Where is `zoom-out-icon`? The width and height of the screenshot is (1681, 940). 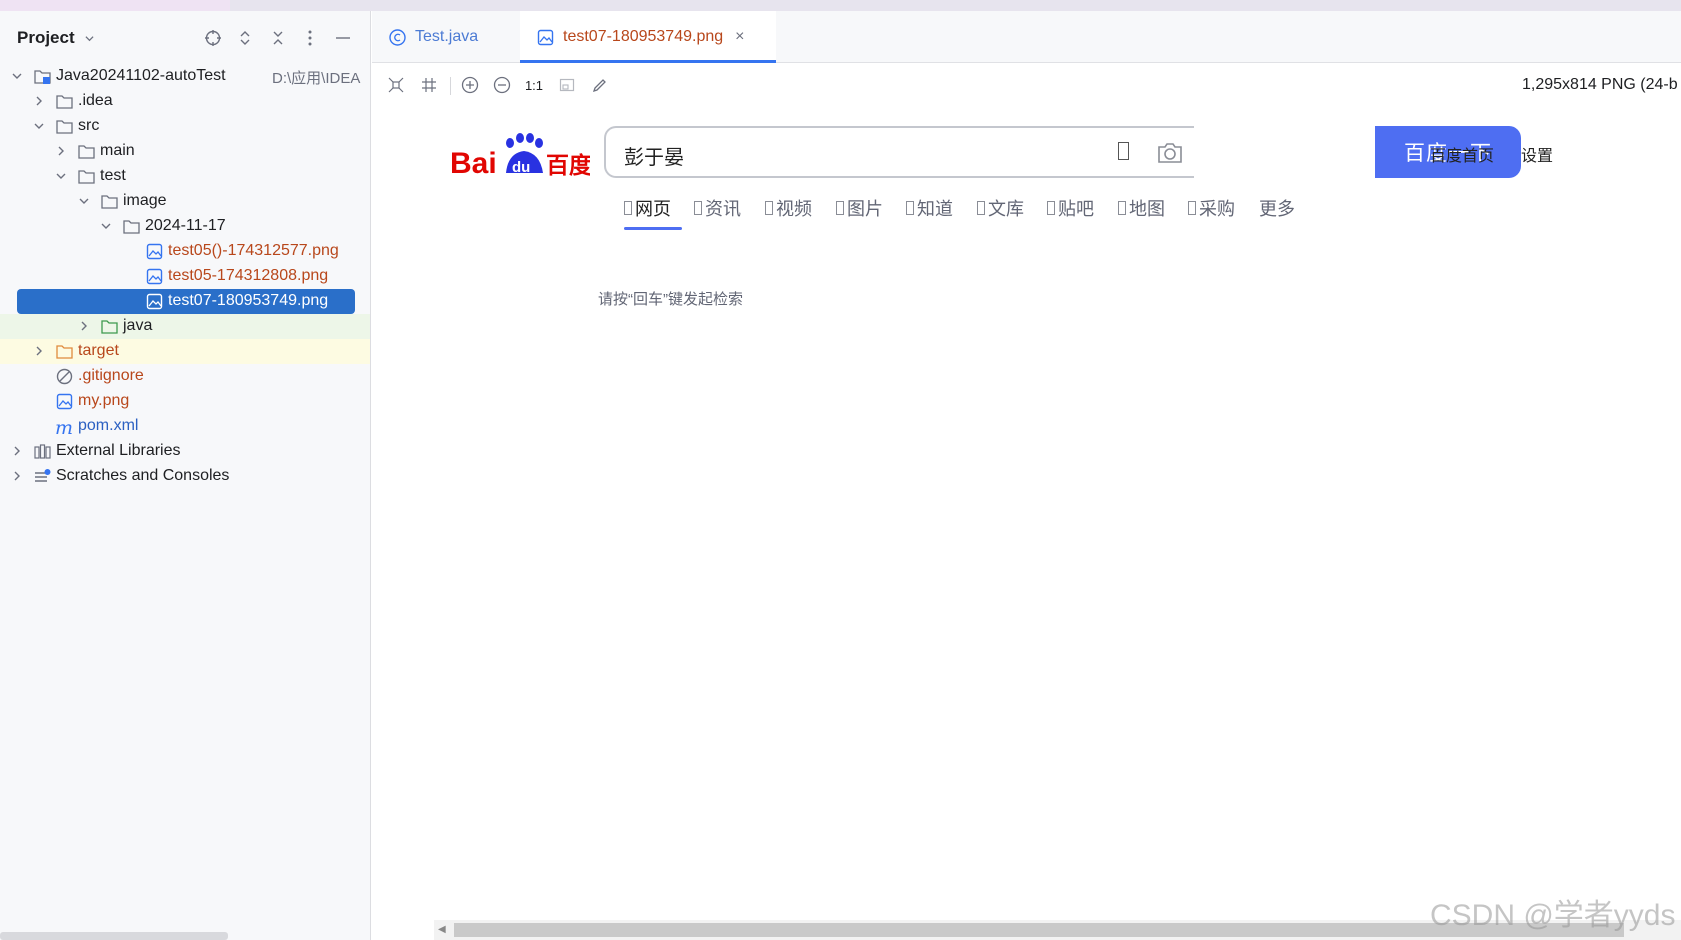
zoom-out-icon is located at coordinates (502, 85).